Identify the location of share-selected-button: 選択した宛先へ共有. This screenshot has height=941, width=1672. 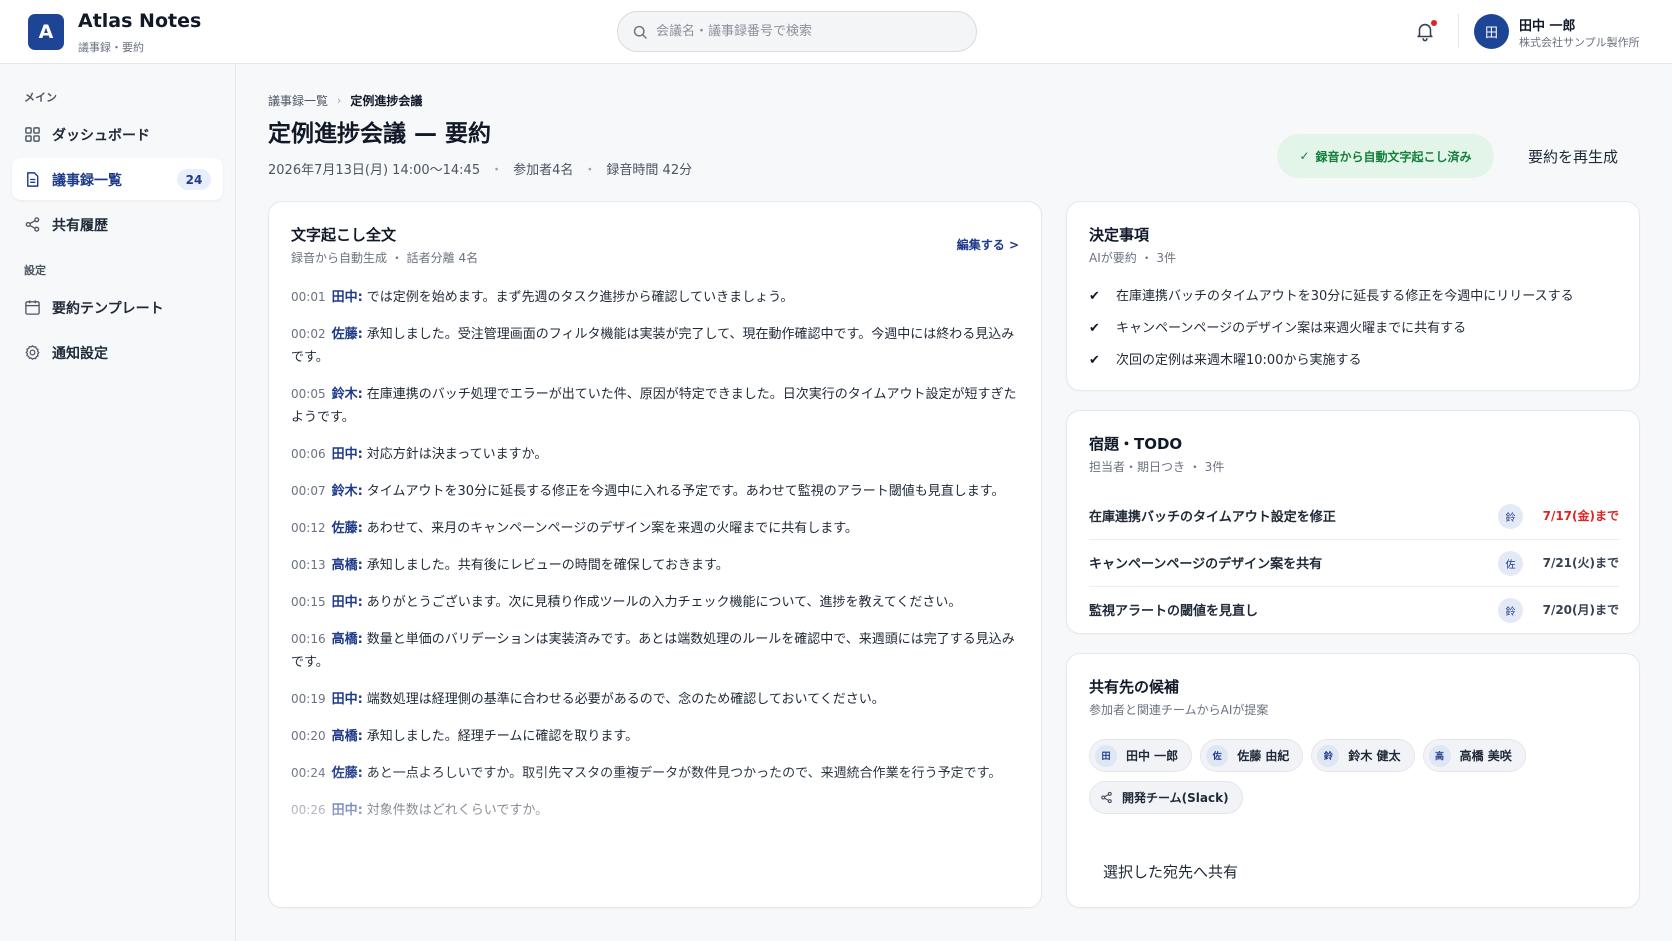
(1184, 871).